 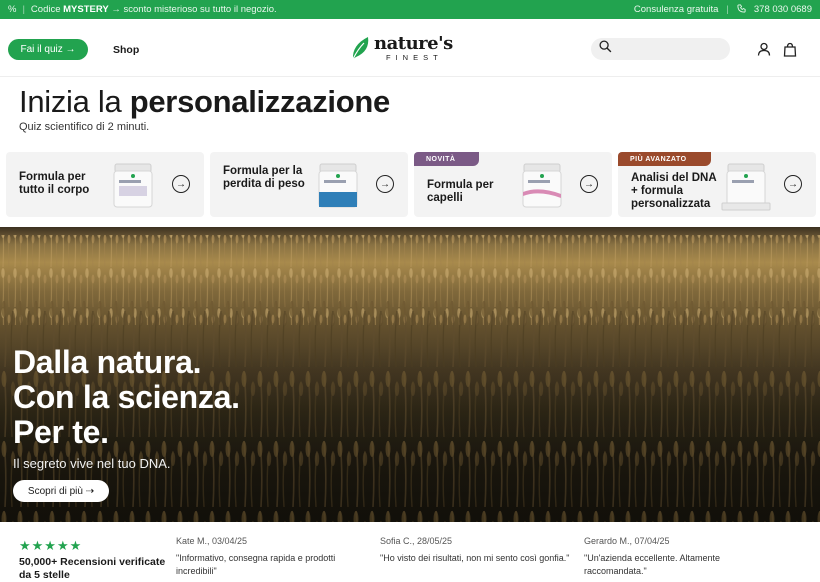 What do you see at coordinates (627, 541) in the screenshot?
I see `review-author: Gerardo M., 07/04/25` at bounding box center [627, 541].